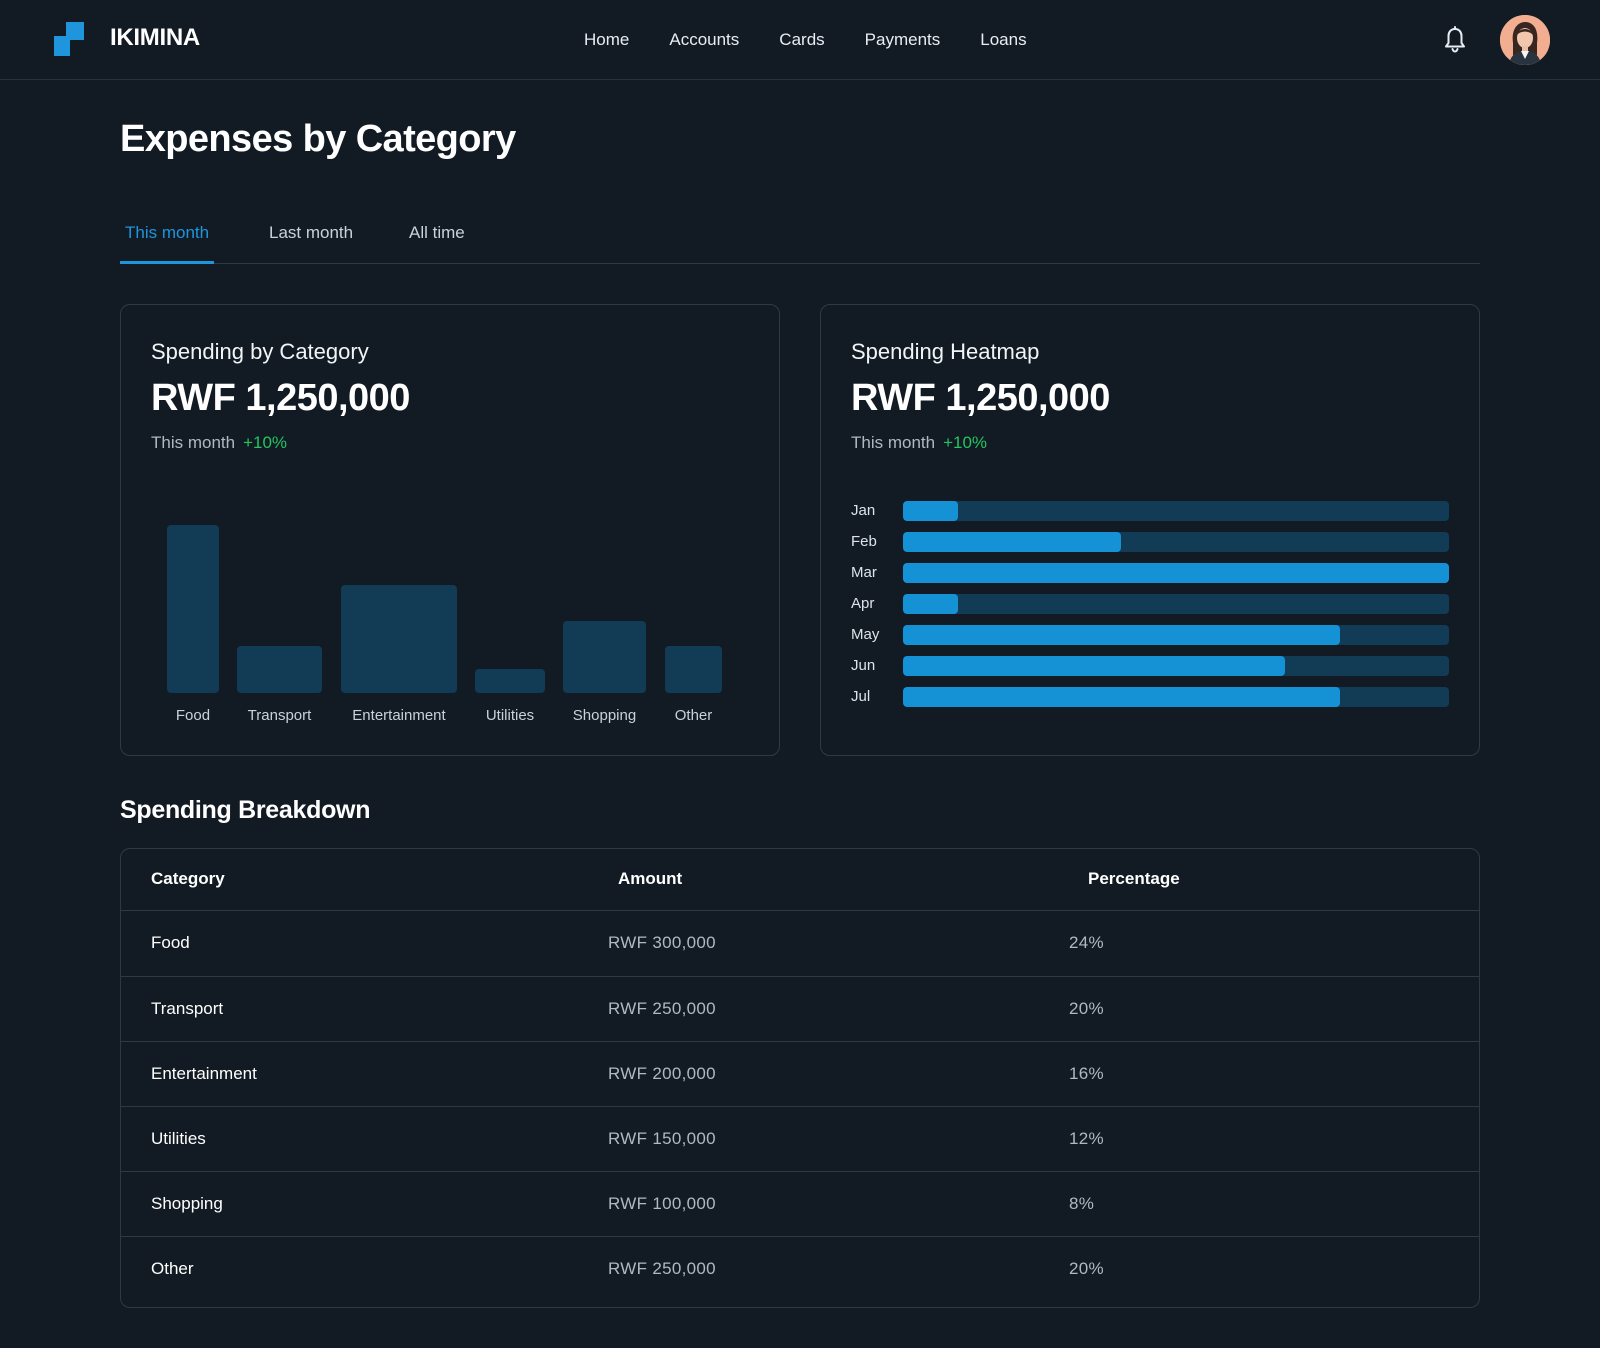 This screenshot has width=1600, height=1348. I want to click on heatmap-bar-jan, so click(930, 511).